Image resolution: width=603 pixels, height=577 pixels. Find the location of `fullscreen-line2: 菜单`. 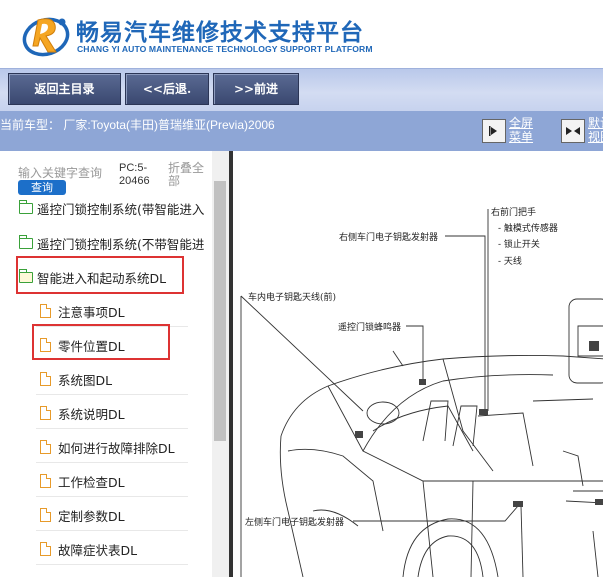

fullscreen-line2: 菜单 is located at coordinates (521, 137).